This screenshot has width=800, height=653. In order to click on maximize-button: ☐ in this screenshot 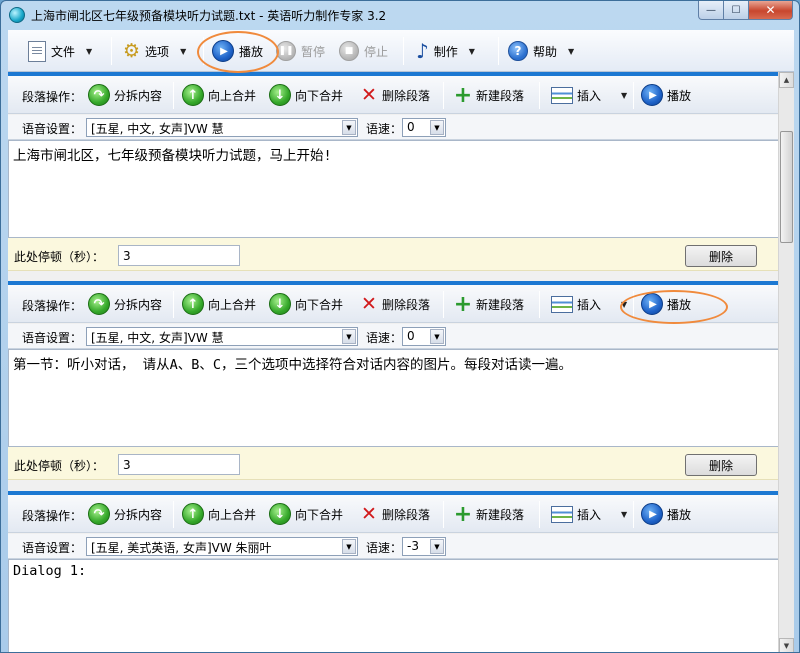, I will do `click(736, 10)`.